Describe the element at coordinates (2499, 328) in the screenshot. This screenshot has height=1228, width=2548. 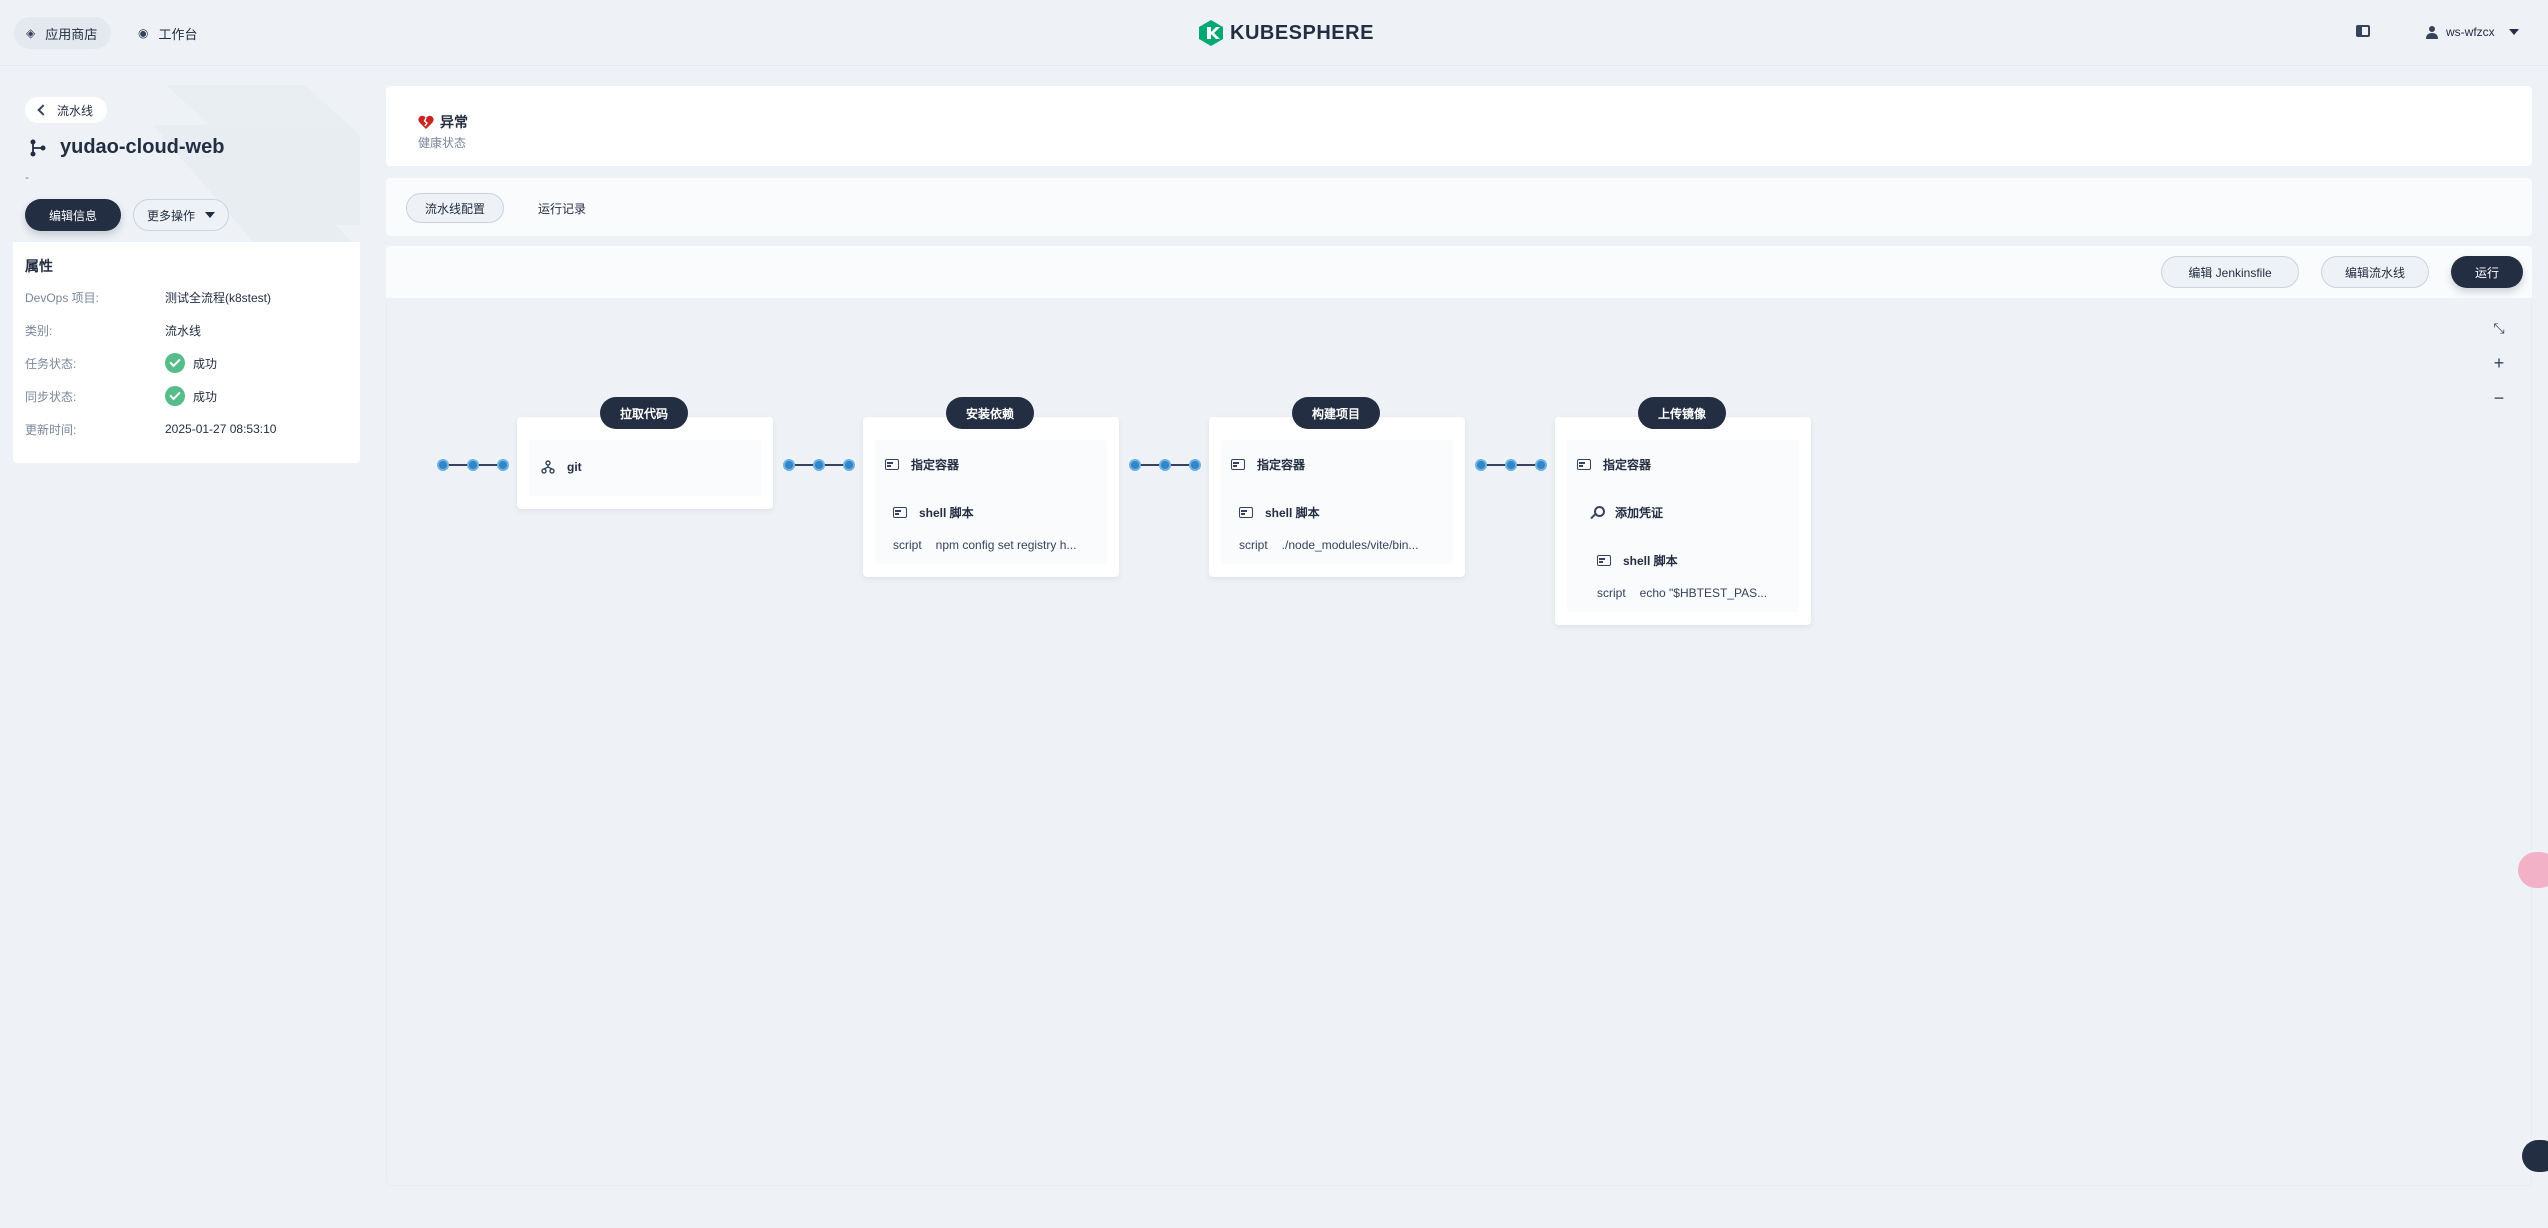
I see `fullscreen-icon: ⤡` at that location.